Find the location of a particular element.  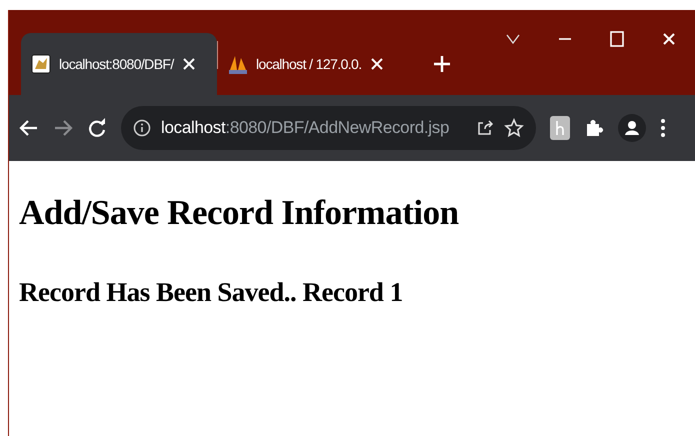

forward-button is located at coordinates (63, 128).